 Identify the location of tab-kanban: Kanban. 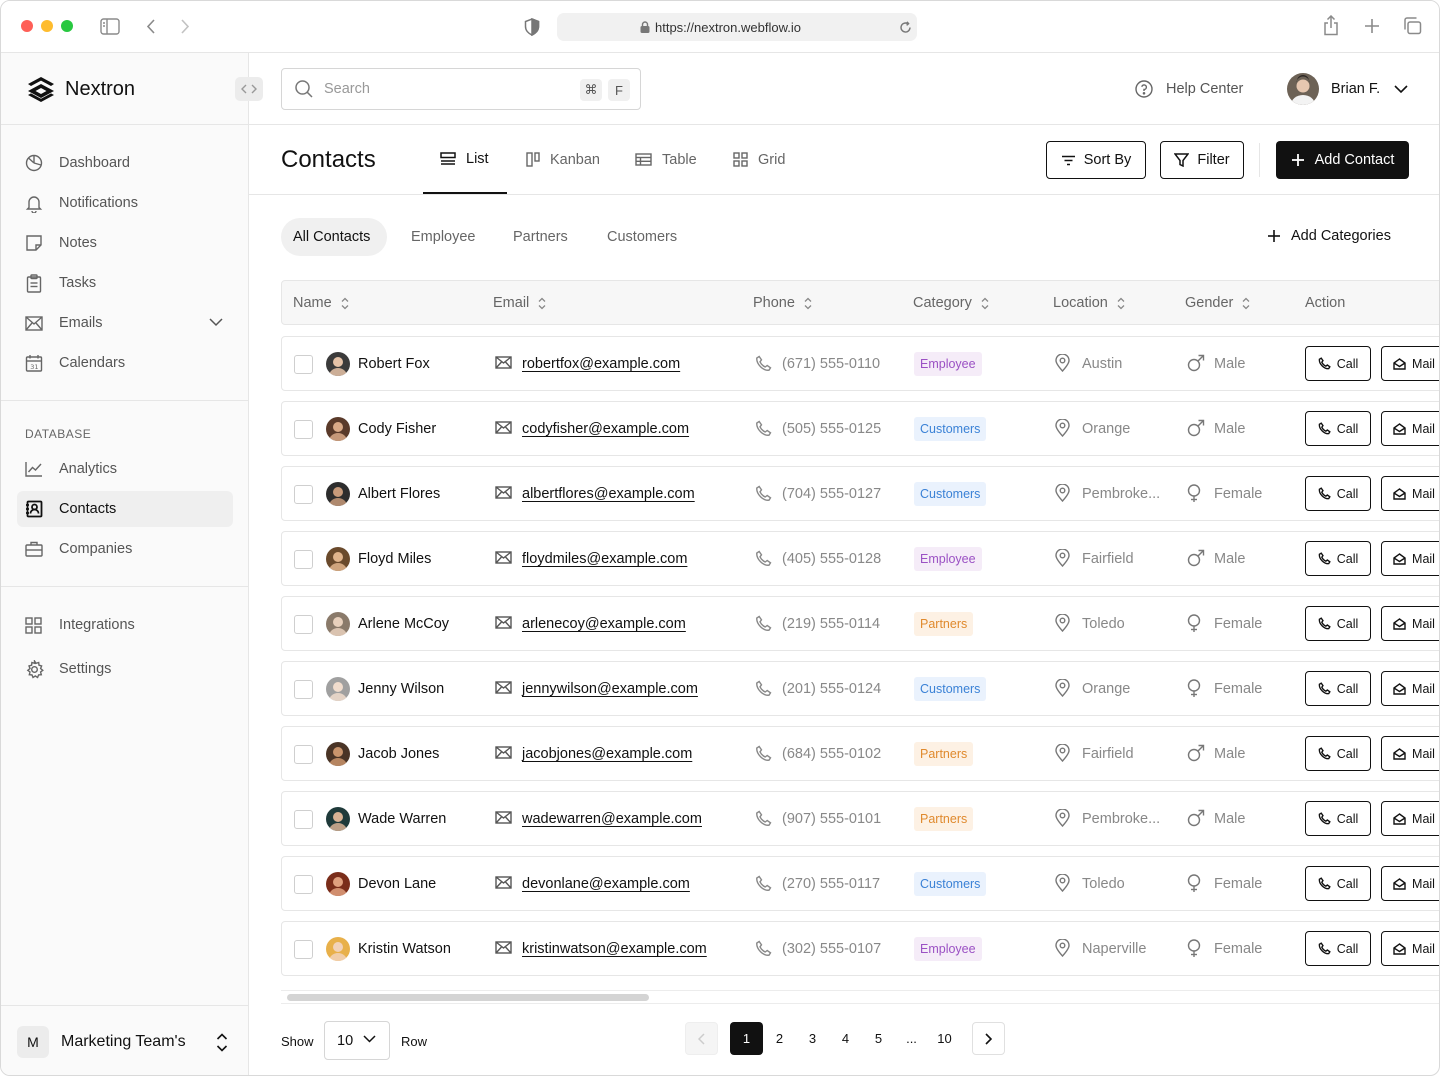
(563, 159).